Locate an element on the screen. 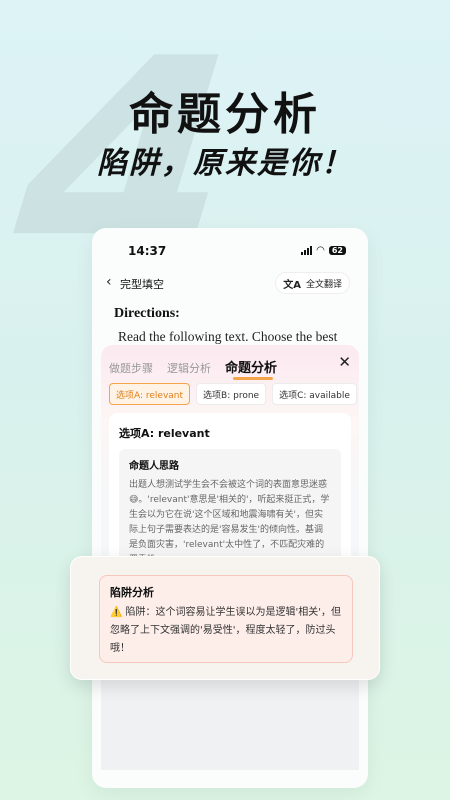 This screenshot has height=800, width=450. passage-text: Read the following text. Choose the best is located at coordinates (228, 336).